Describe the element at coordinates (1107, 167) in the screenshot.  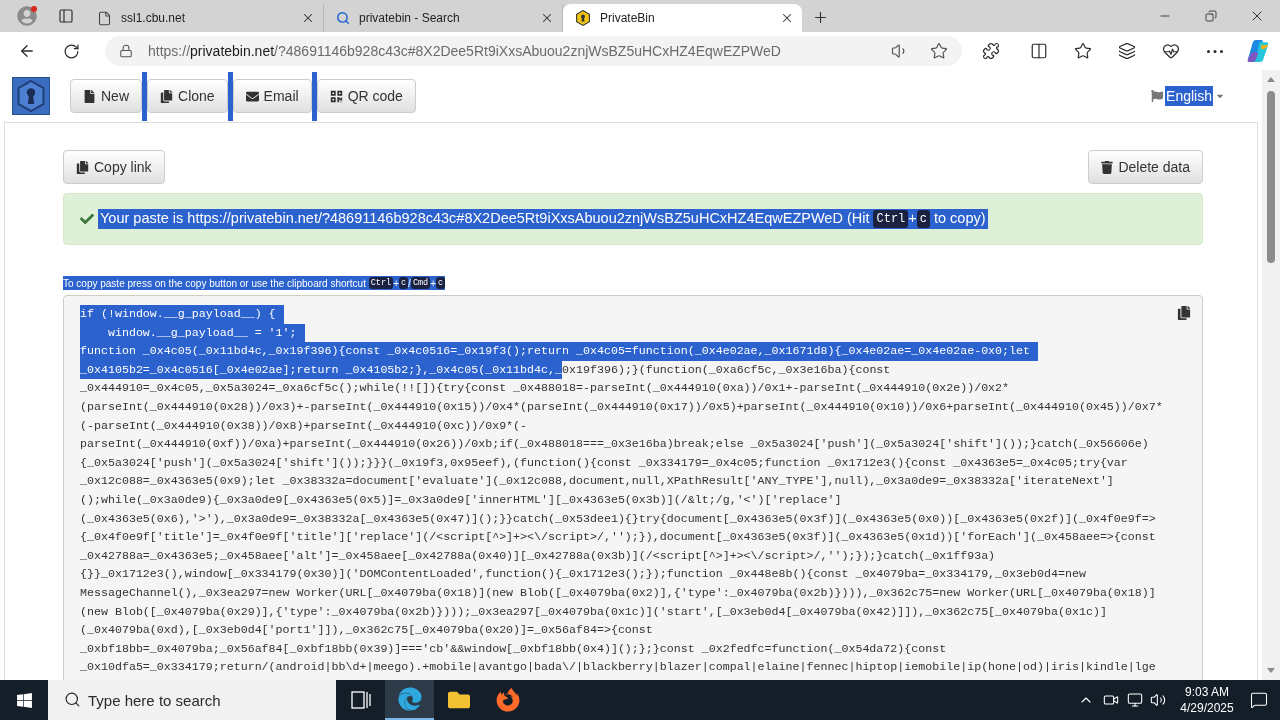
I see `trash-icon` at that location.